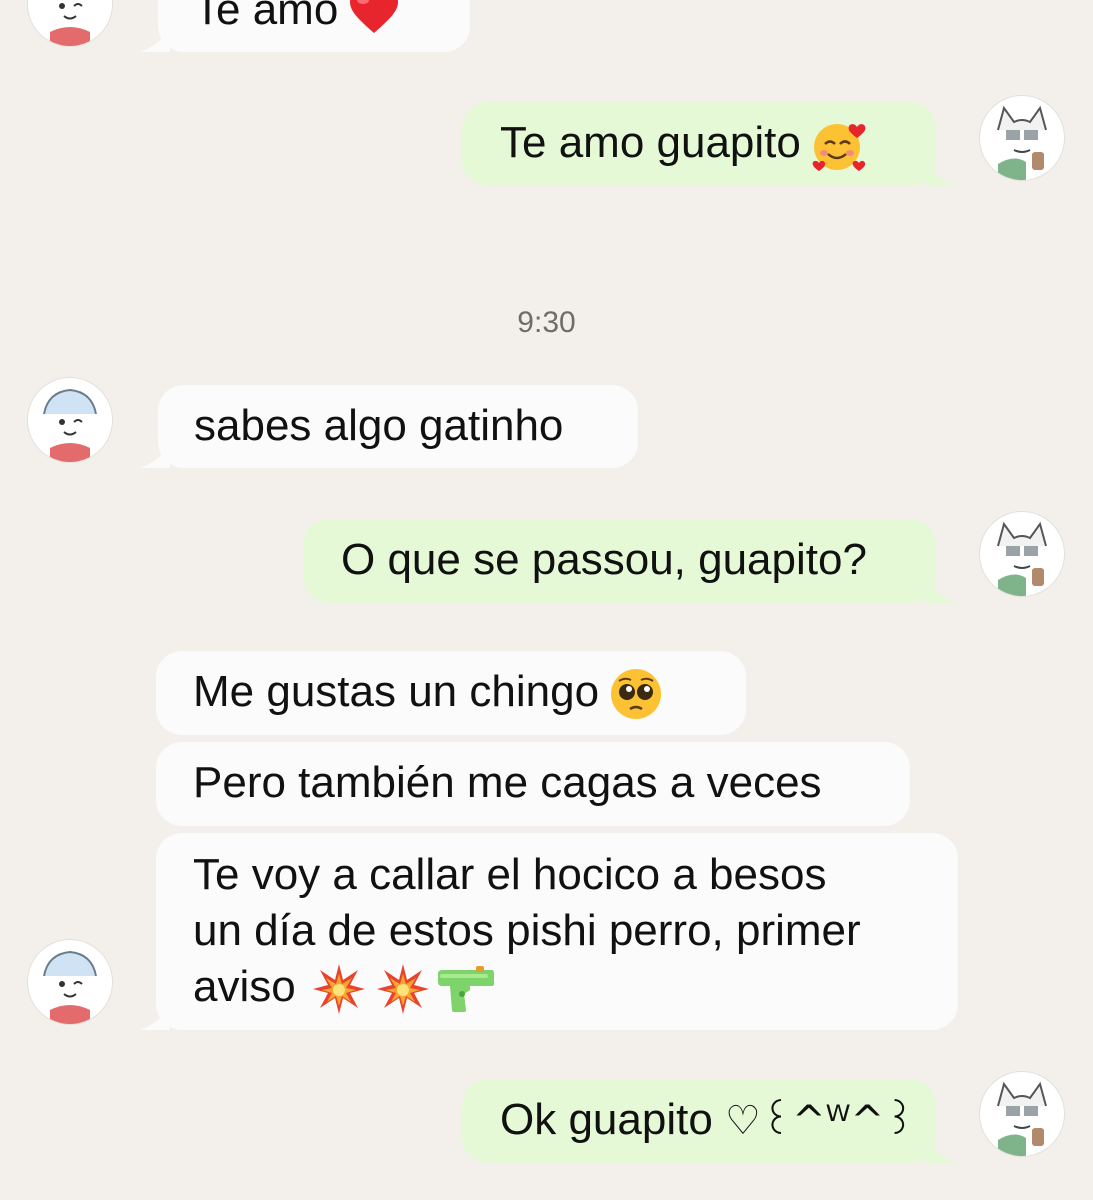  I want to click on message-line: aviso, so click(244, 986).